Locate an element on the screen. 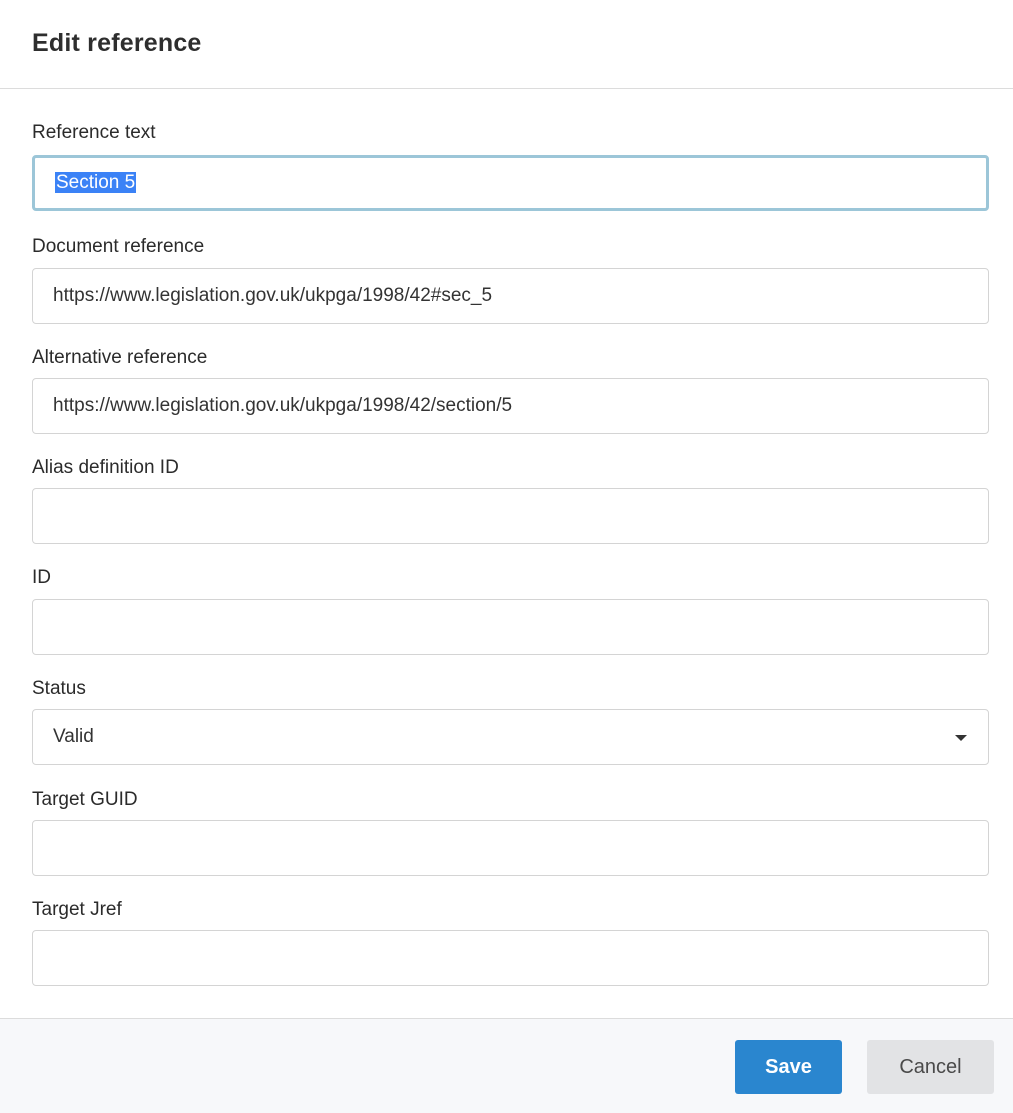 This screenshot has height=1113, width=1013. document-reference-label: Document reference is located at coordinates (118, 246).